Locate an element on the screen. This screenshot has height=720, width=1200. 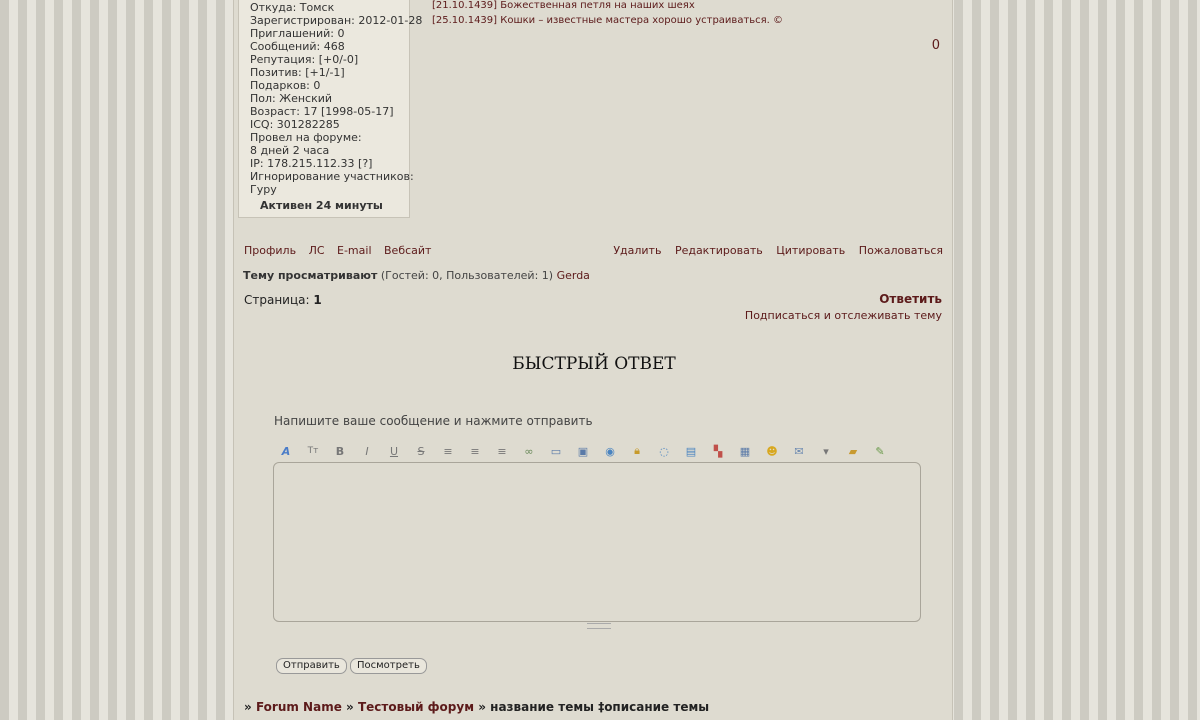
breadcrumb-topic-description: описание темы is located at coordinates (657, 707).